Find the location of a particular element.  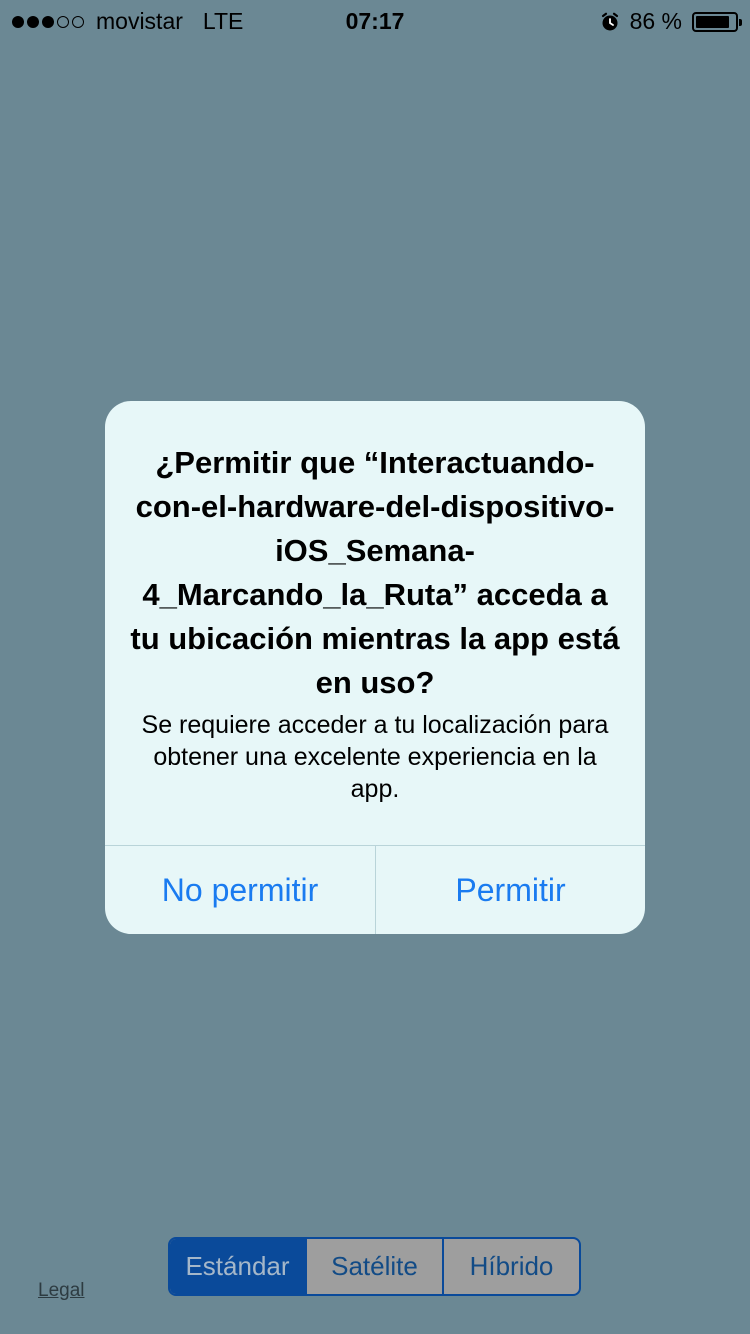

segment-standard: Estándar is located at coordinates (237, 1266).